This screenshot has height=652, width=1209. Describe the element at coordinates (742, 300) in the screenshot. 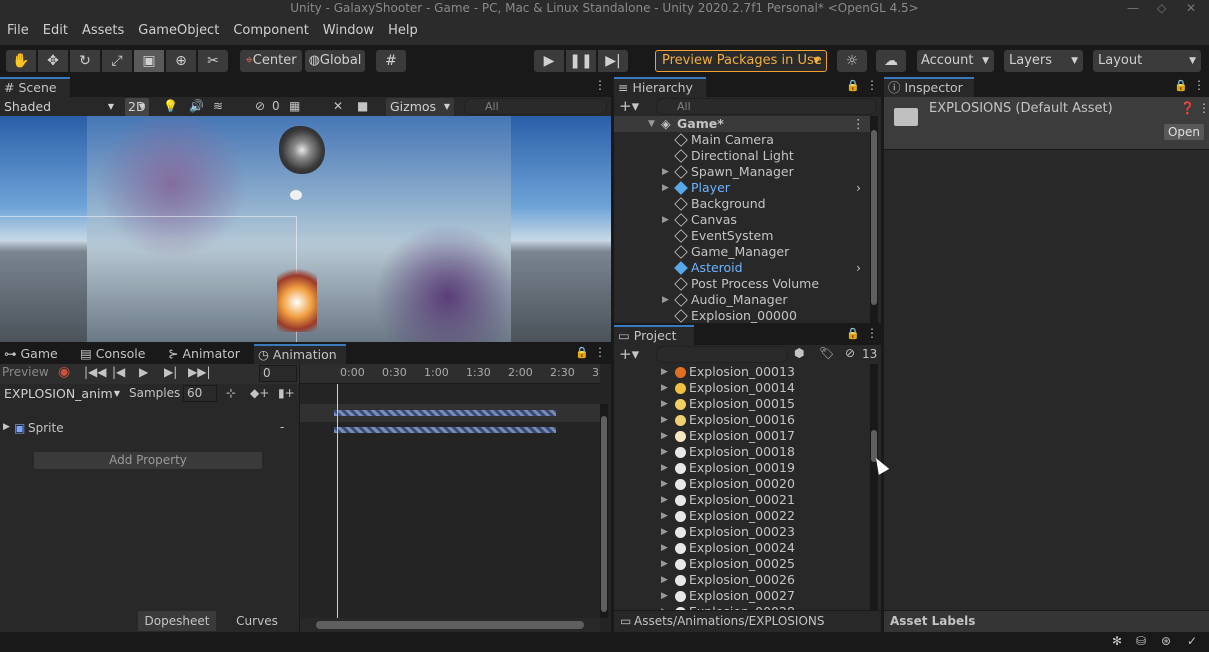

I see `hierarchy-item: ▶ Audio_Manager` at that location.